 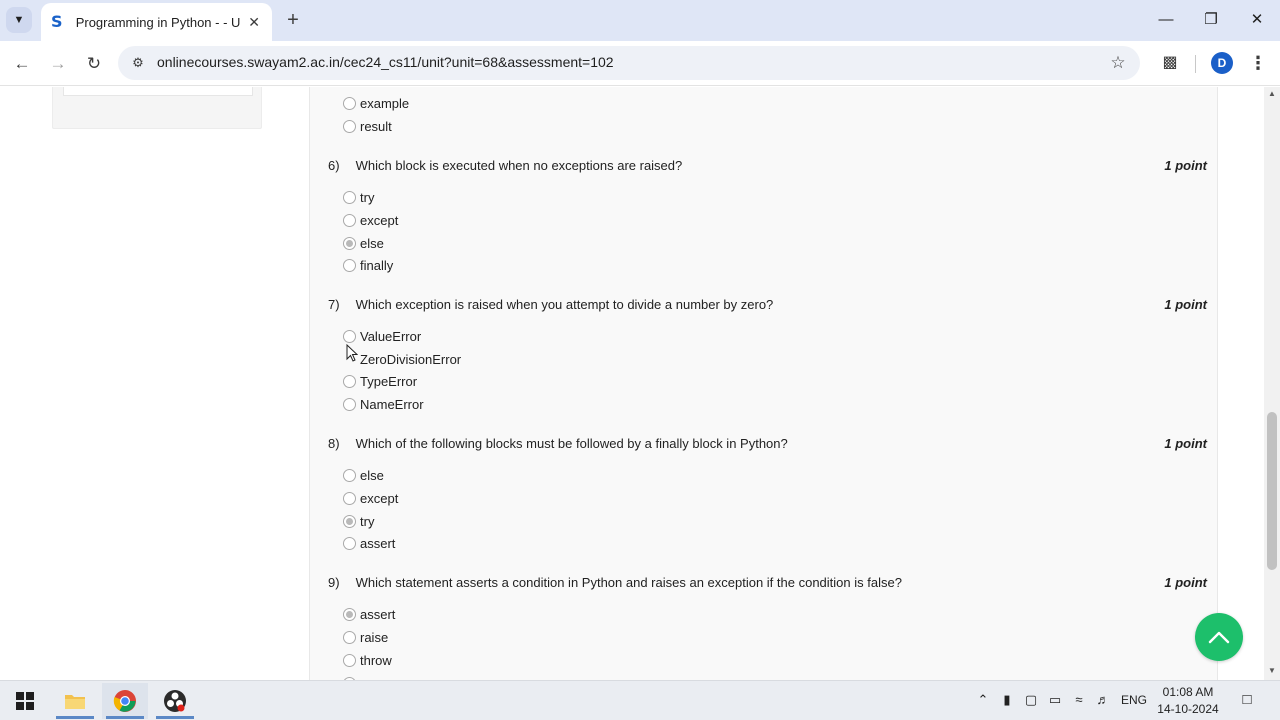 What do you see at coordinates (156, 22) in the screenshot?
I see `tab-active: S Programming in Python - - Unit ✕` at bounding box center [156, 22].